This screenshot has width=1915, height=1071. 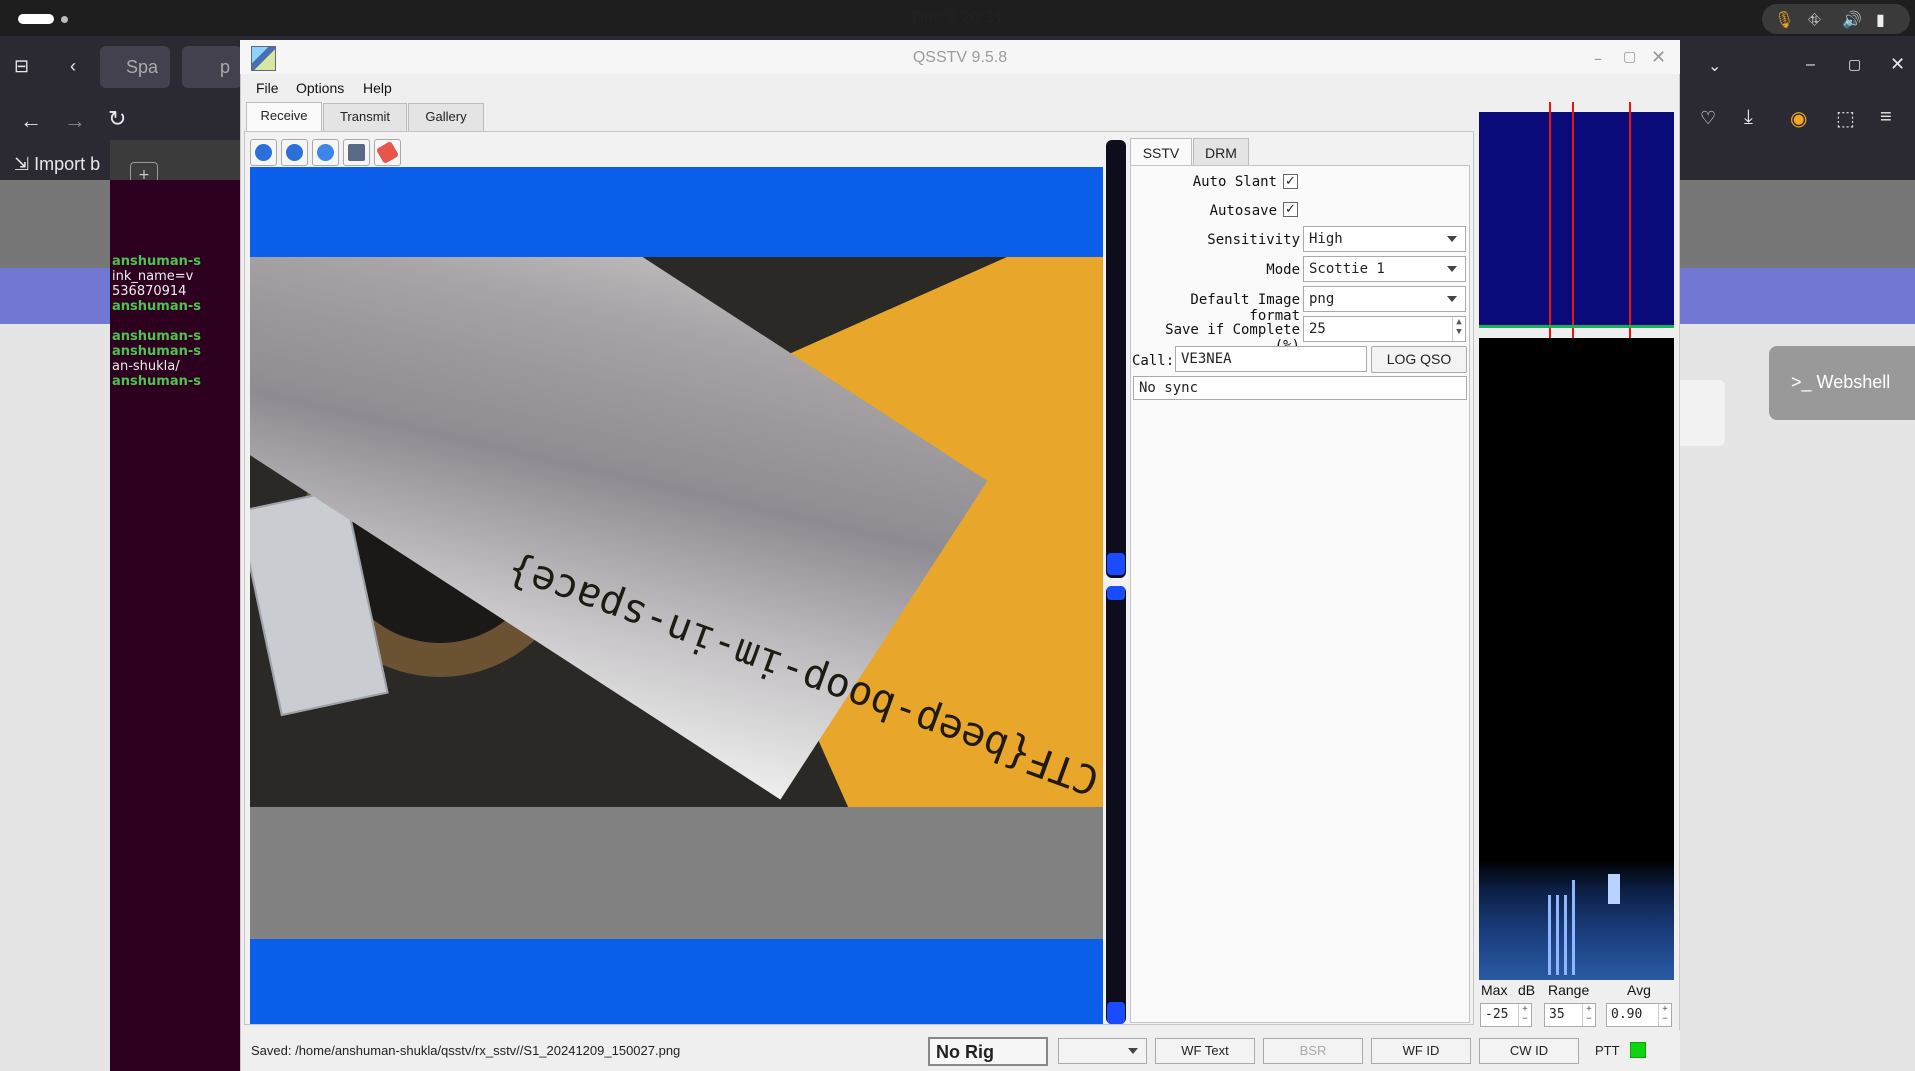 I want to click on avg-spinbox: 0.90 + −, so click(x=1639, y=1015).